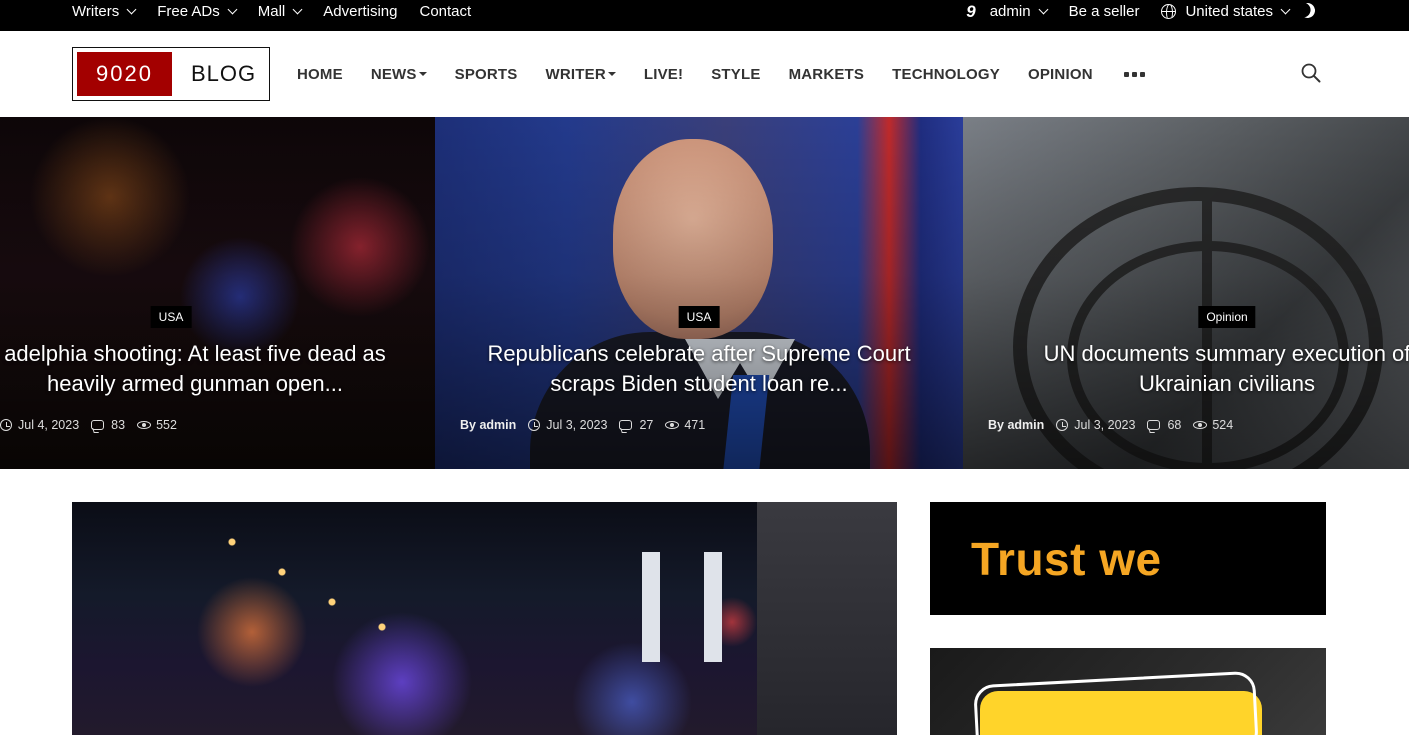 This screenshot has width=1409, height=735. I want to click on nav-item-label: HOME, so click(320, 74).